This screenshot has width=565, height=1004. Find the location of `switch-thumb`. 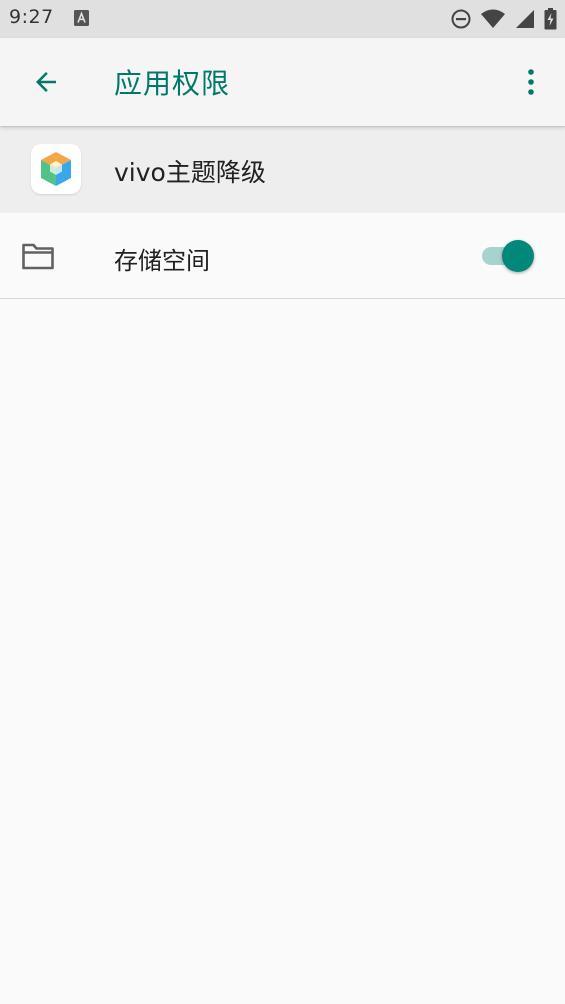

switch-thumb is located at coordinates (518, 256).